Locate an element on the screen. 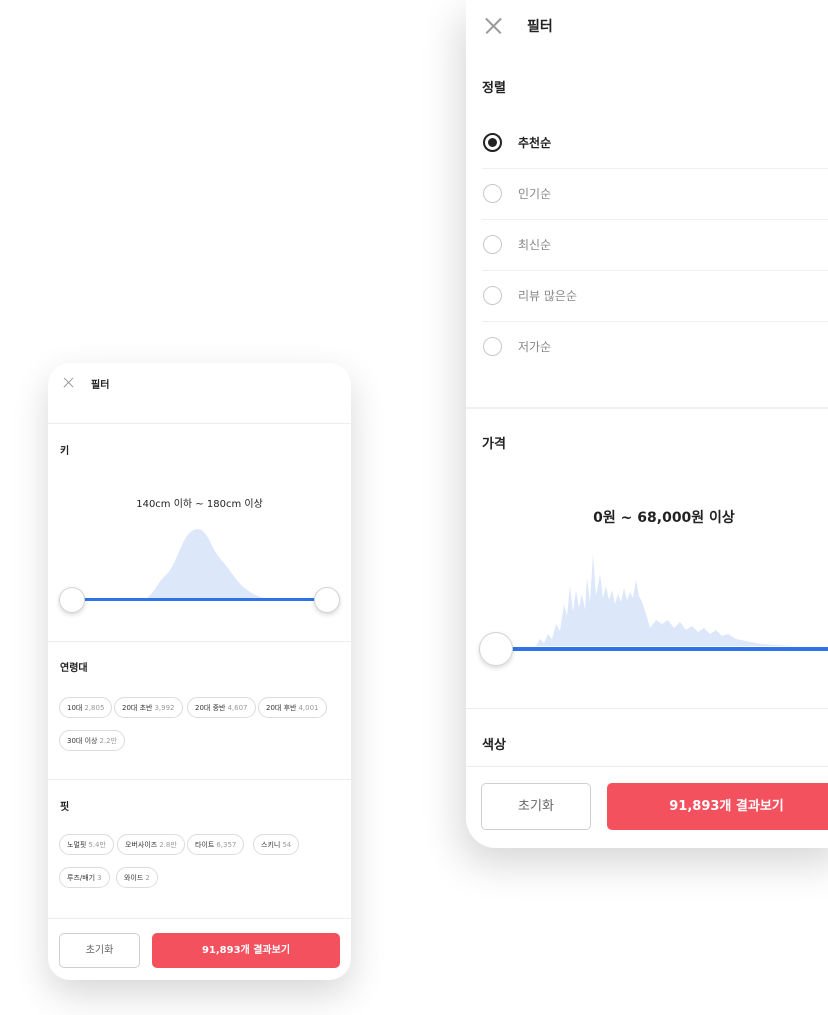  sort-option: 최신순 is located at coordinates (647, 245).